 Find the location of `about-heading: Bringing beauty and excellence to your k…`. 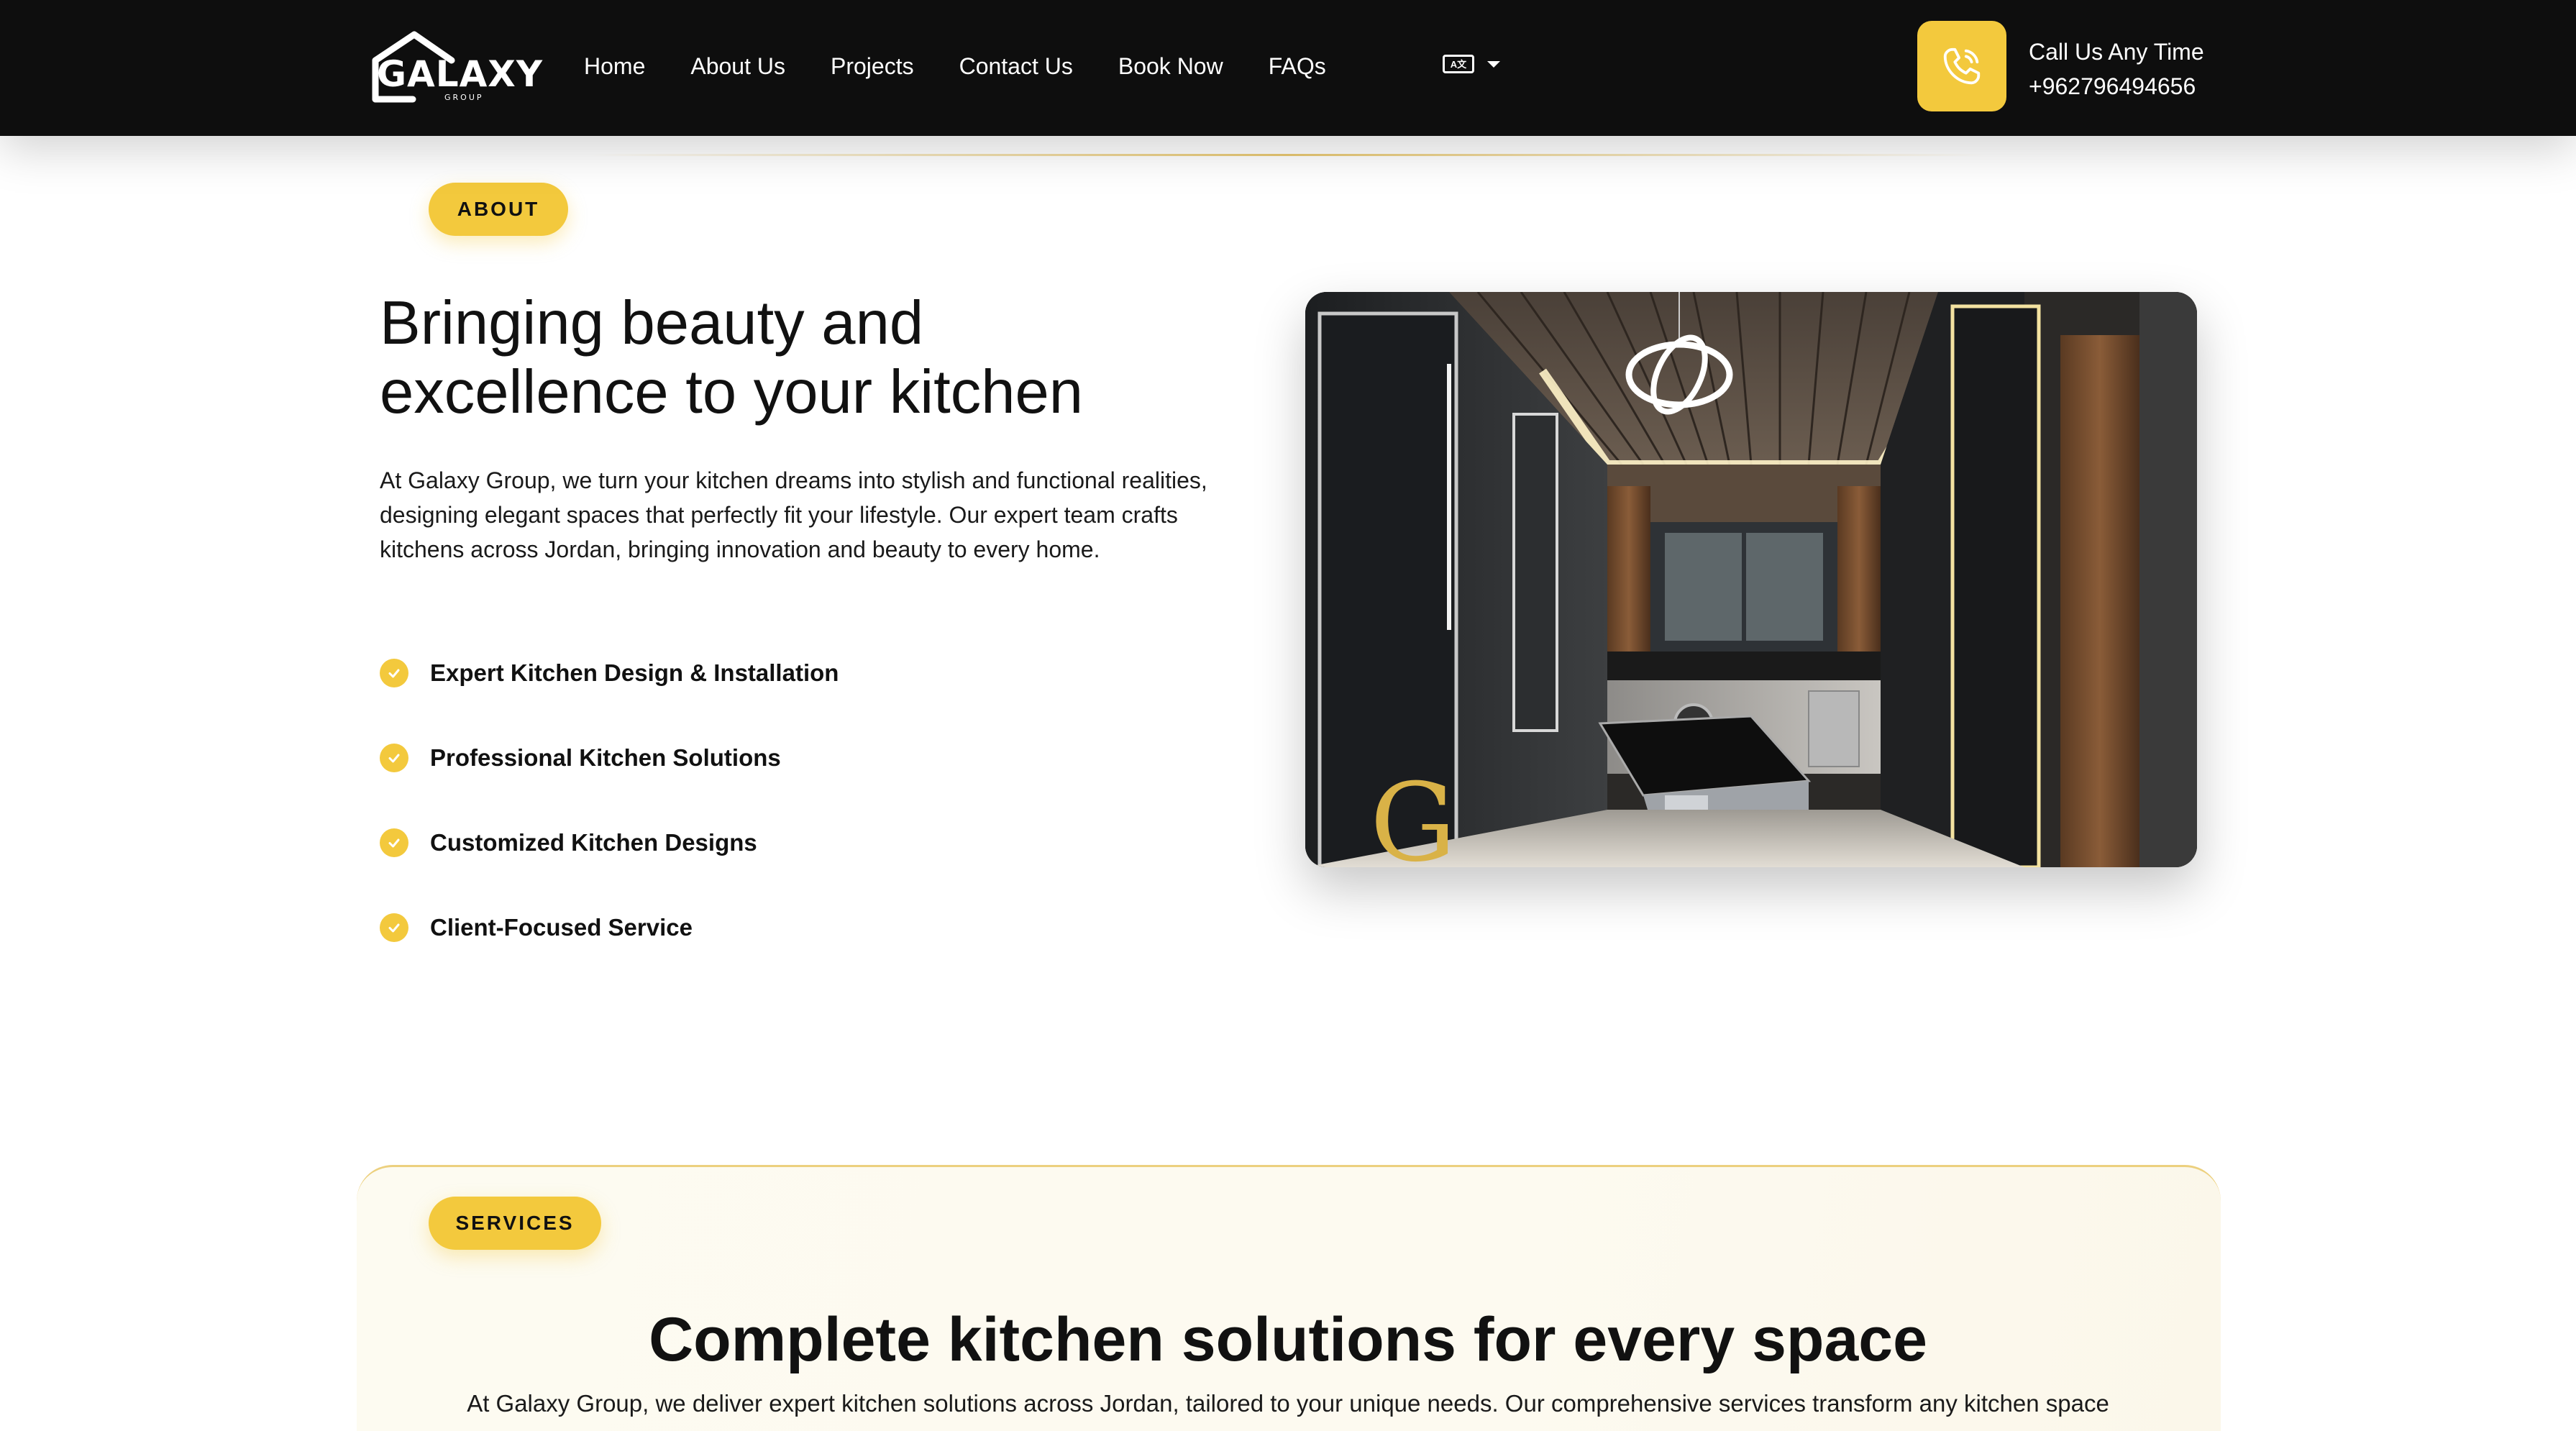

about-heading: Bringing beauty and excellence to your k… is located at coordinates (812, 358).